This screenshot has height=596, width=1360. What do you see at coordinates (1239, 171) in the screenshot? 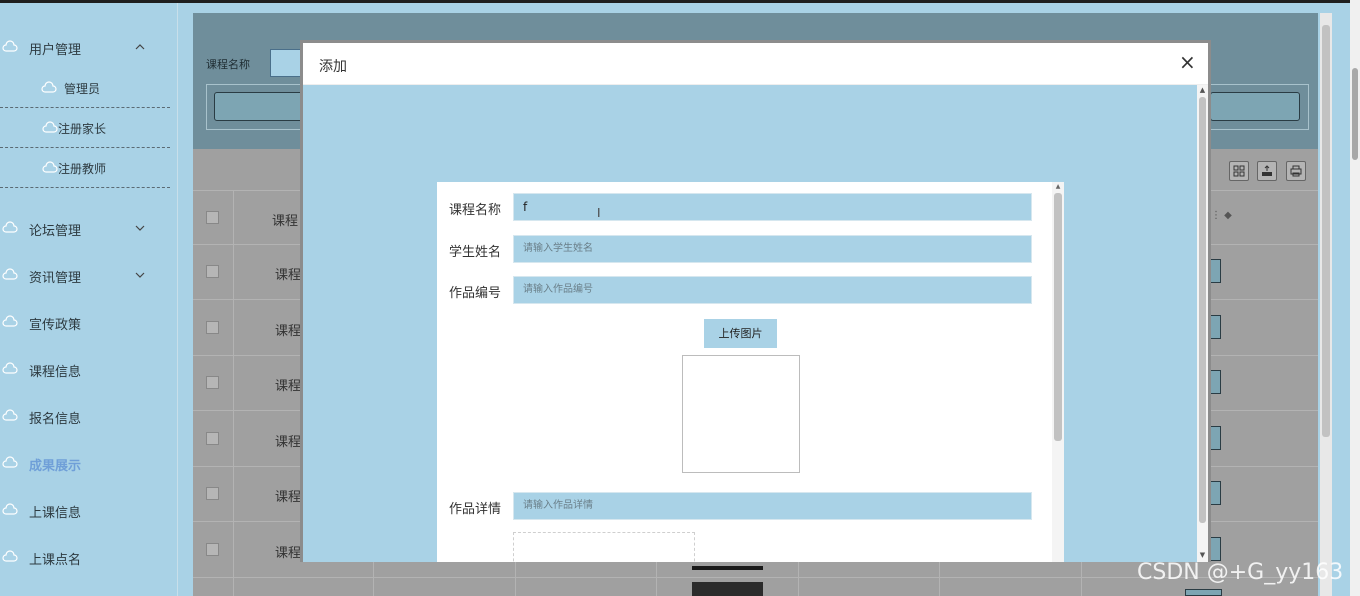
I see `column-toggle-button` at bounding box center [1239, 171].